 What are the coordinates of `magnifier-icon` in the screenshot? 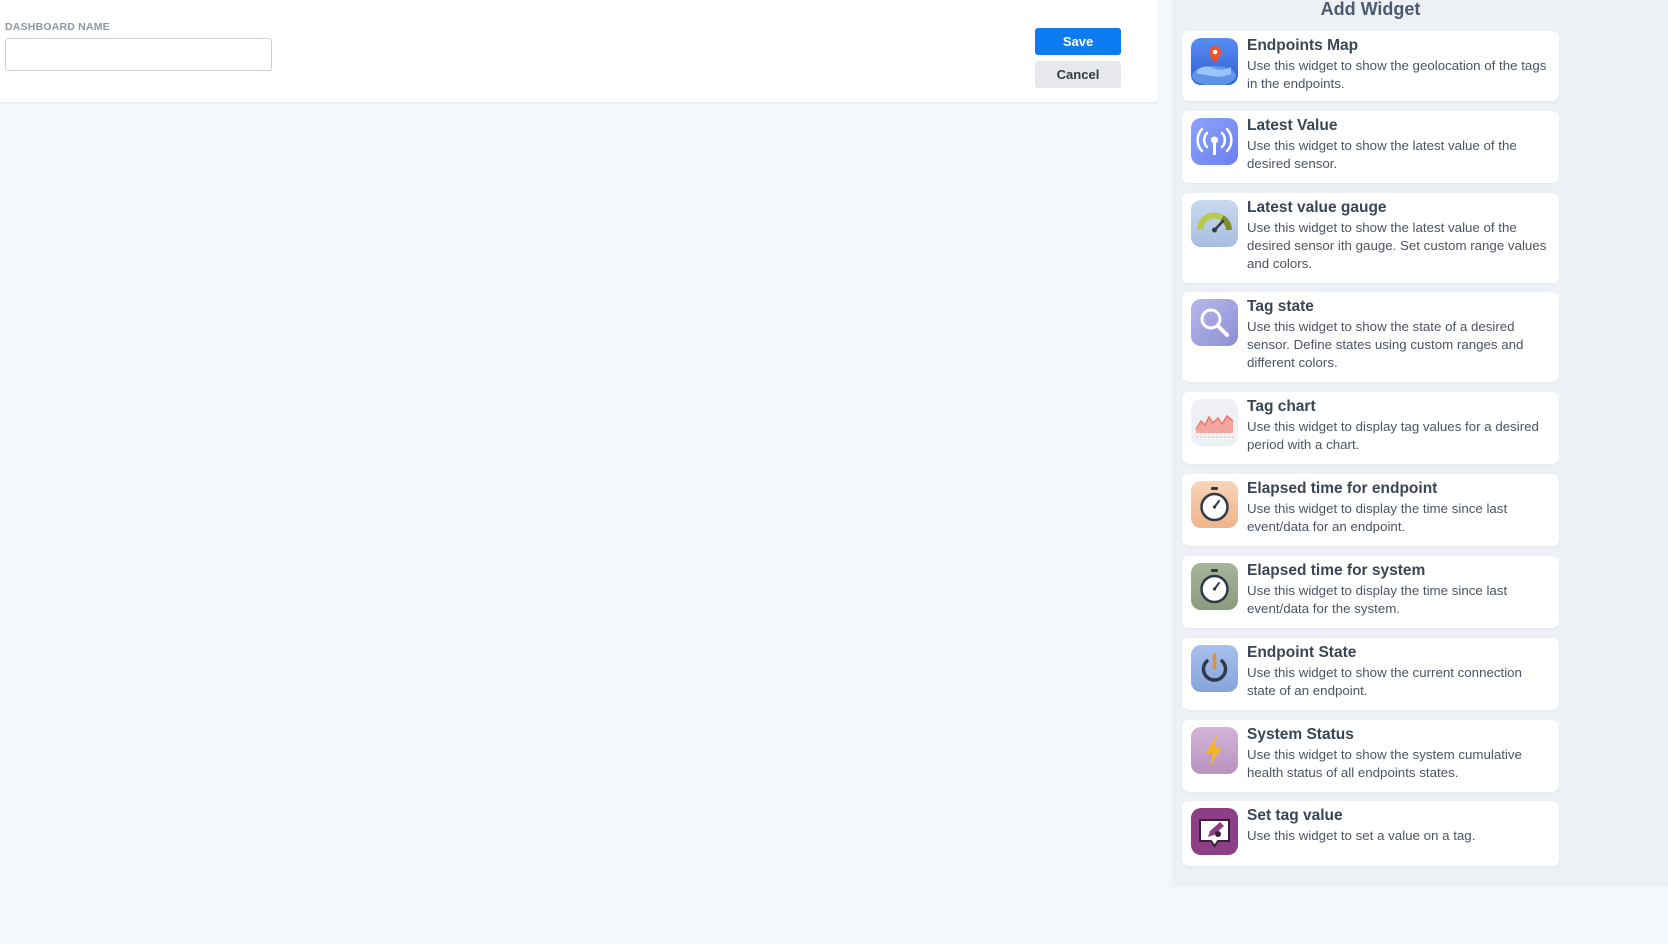 It's located at (1214, 322).